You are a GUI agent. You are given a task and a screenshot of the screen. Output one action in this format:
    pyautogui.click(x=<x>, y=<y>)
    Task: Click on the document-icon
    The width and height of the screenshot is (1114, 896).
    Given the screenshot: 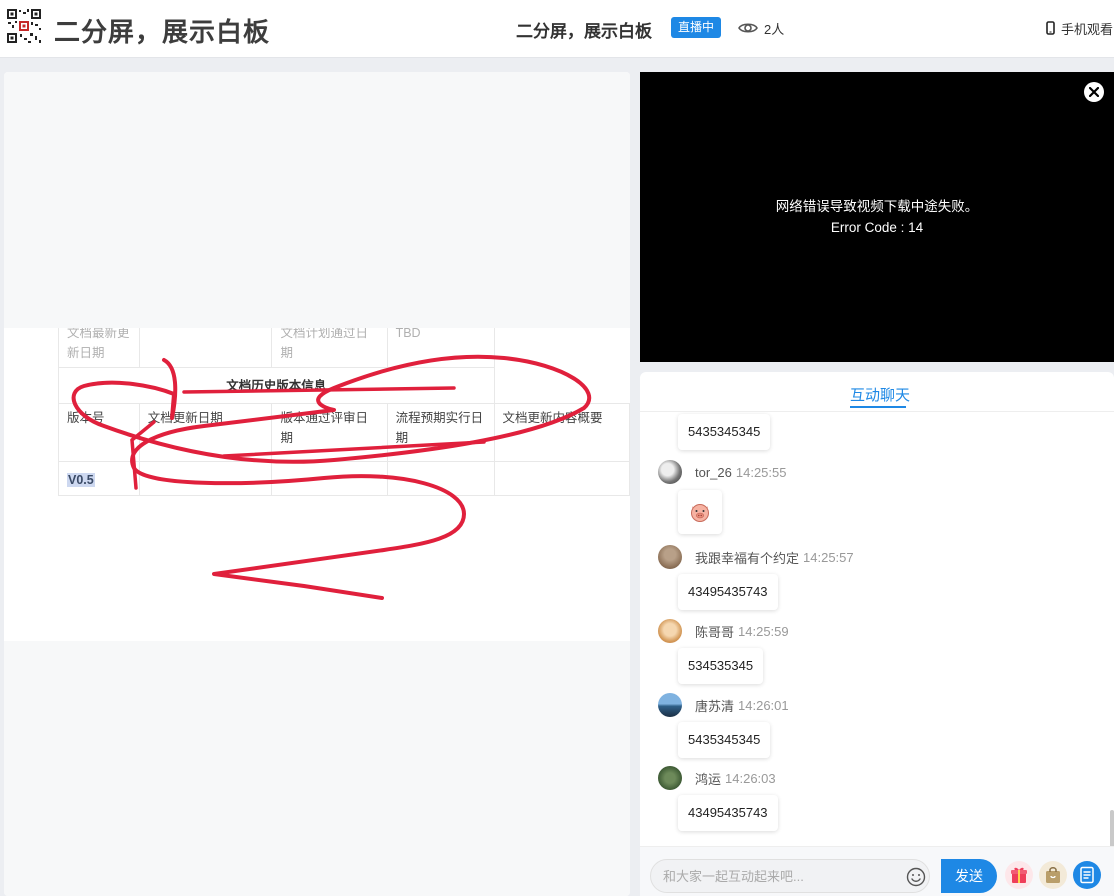 What is the action you would take?
    pyautogui.click(x=1087, y=875)
    